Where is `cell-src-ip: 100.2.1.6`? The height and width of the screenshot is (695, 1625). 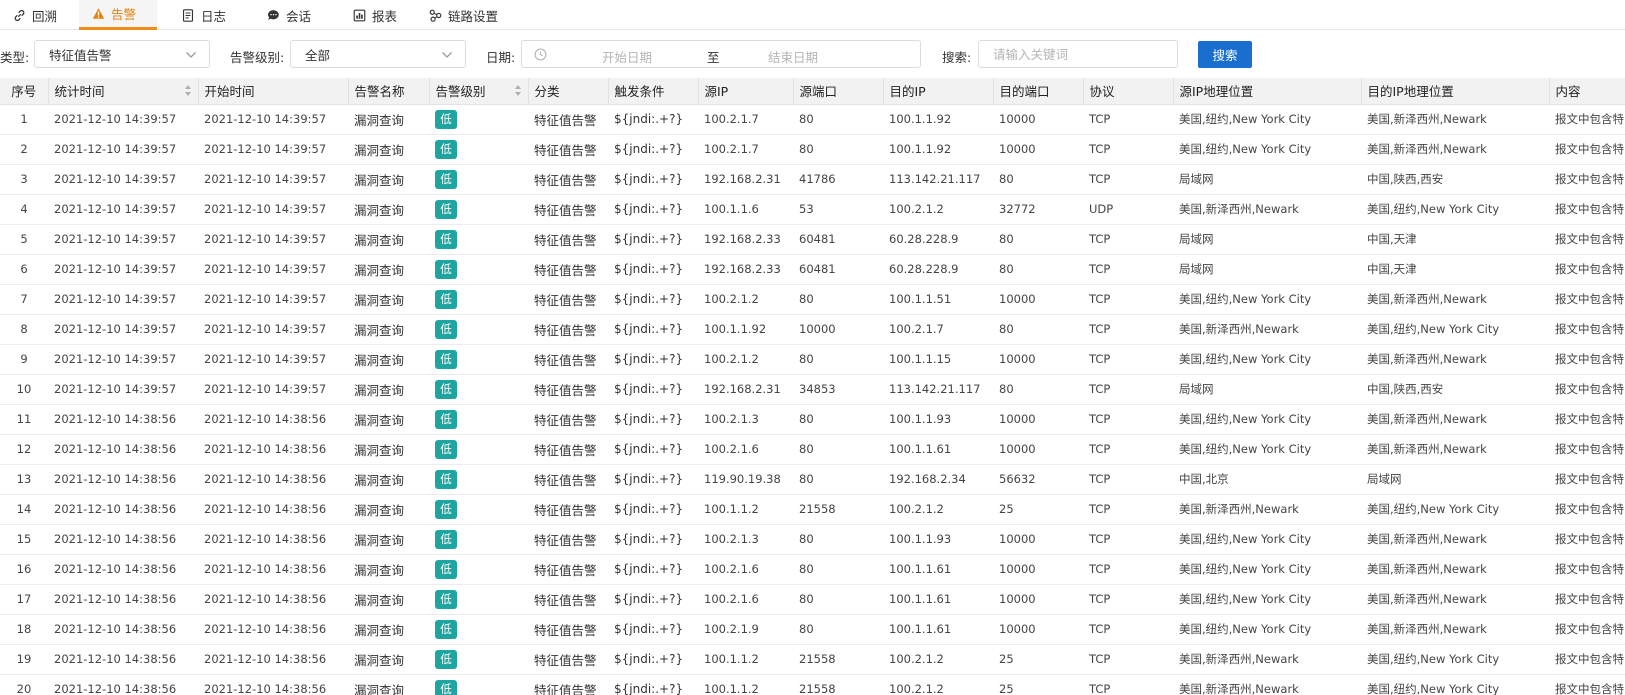
cell-src-ip: 100.2.1.6 is located at coordinates (745, 449).